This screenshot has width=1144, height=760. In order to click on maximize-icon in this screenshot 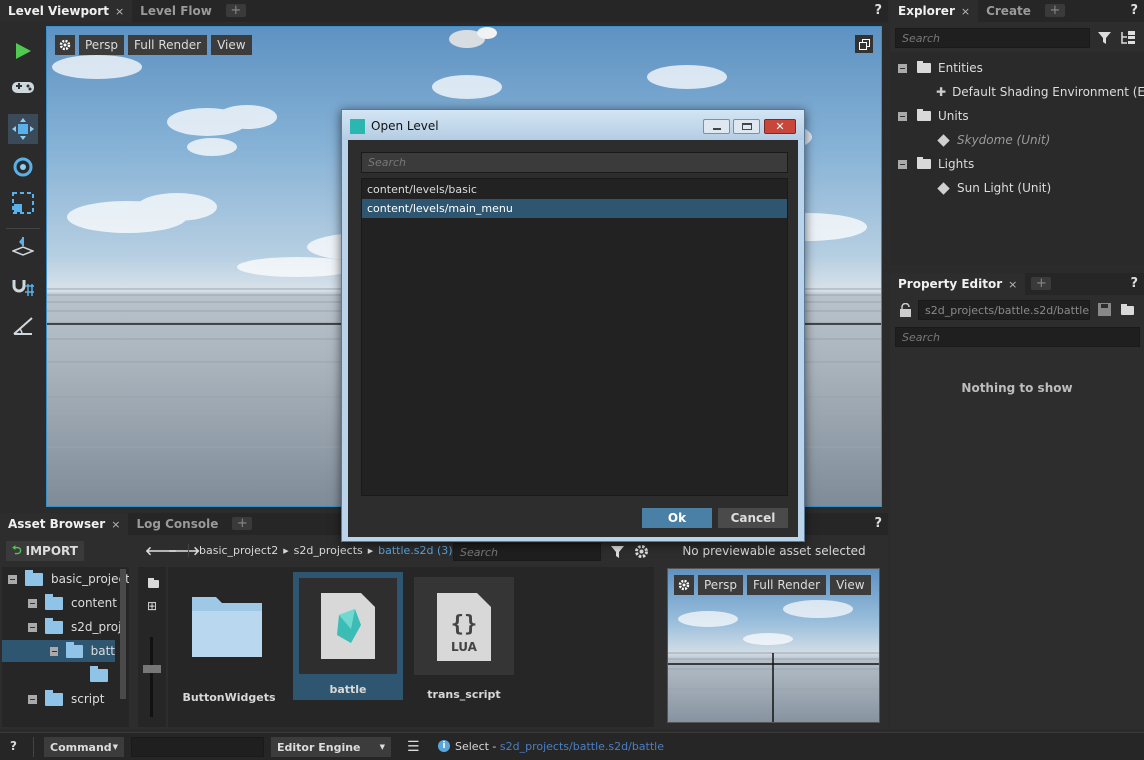, I will do `click(864, 44)`.